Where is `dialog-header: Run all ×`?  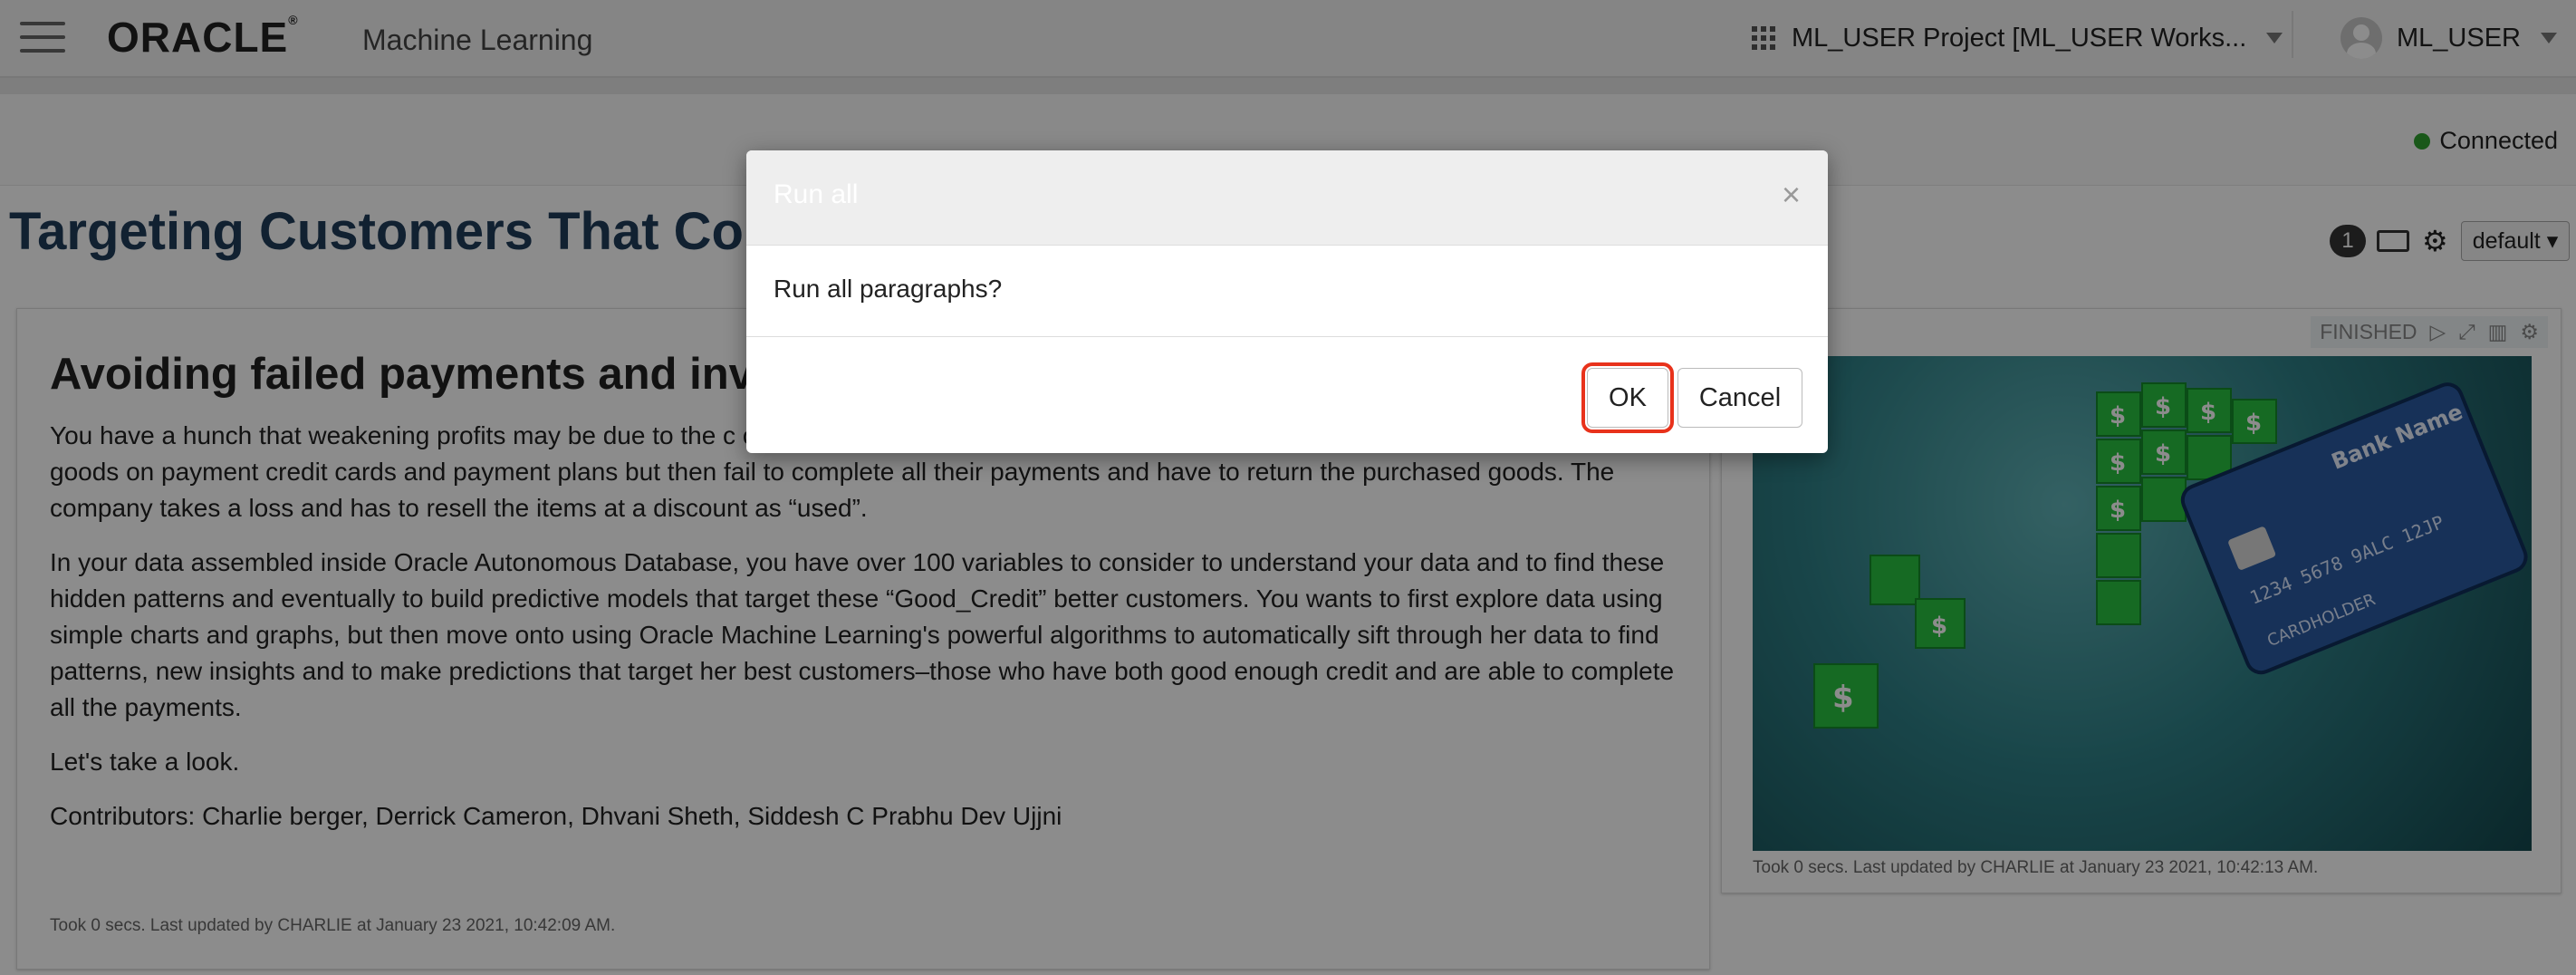
dialog-header: Run all × is located at coordinates (1287, 198).